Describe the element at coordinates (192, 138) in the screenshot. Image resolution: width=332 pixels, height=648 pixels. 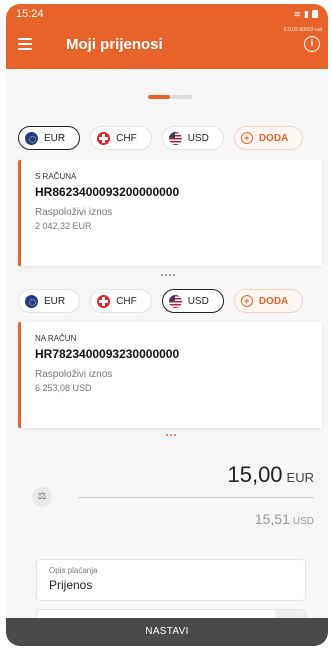
I see `from-chip-usd: USD` at that location.